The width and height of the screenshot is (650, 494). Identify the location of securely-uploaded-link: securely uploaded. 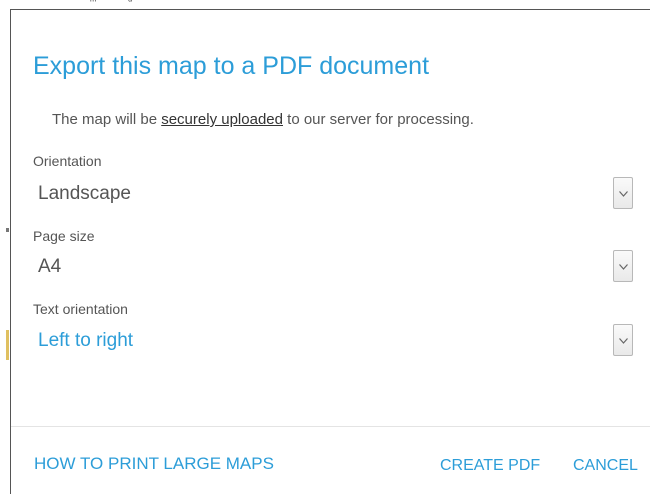
(222, 119).